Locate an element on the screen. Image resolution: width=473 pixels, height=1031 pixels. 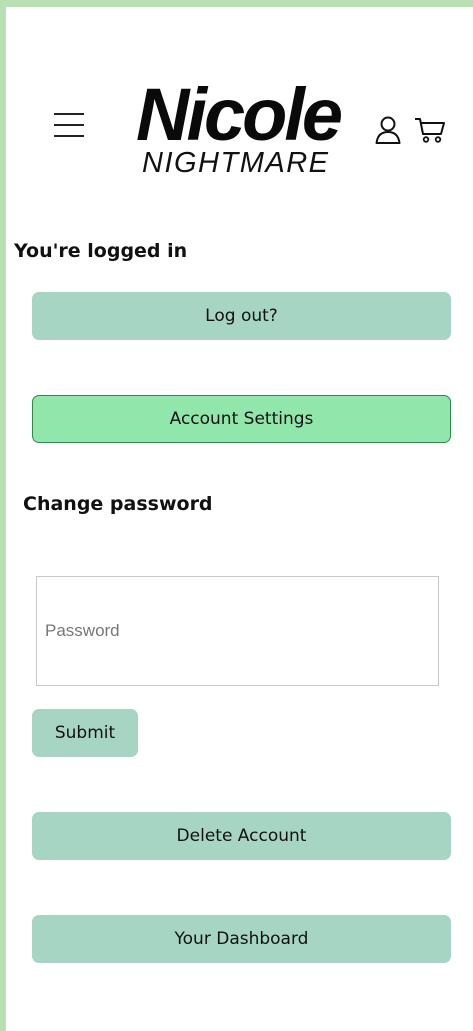
delete-account-button: Delete Account is located at coordinates (241, 836).